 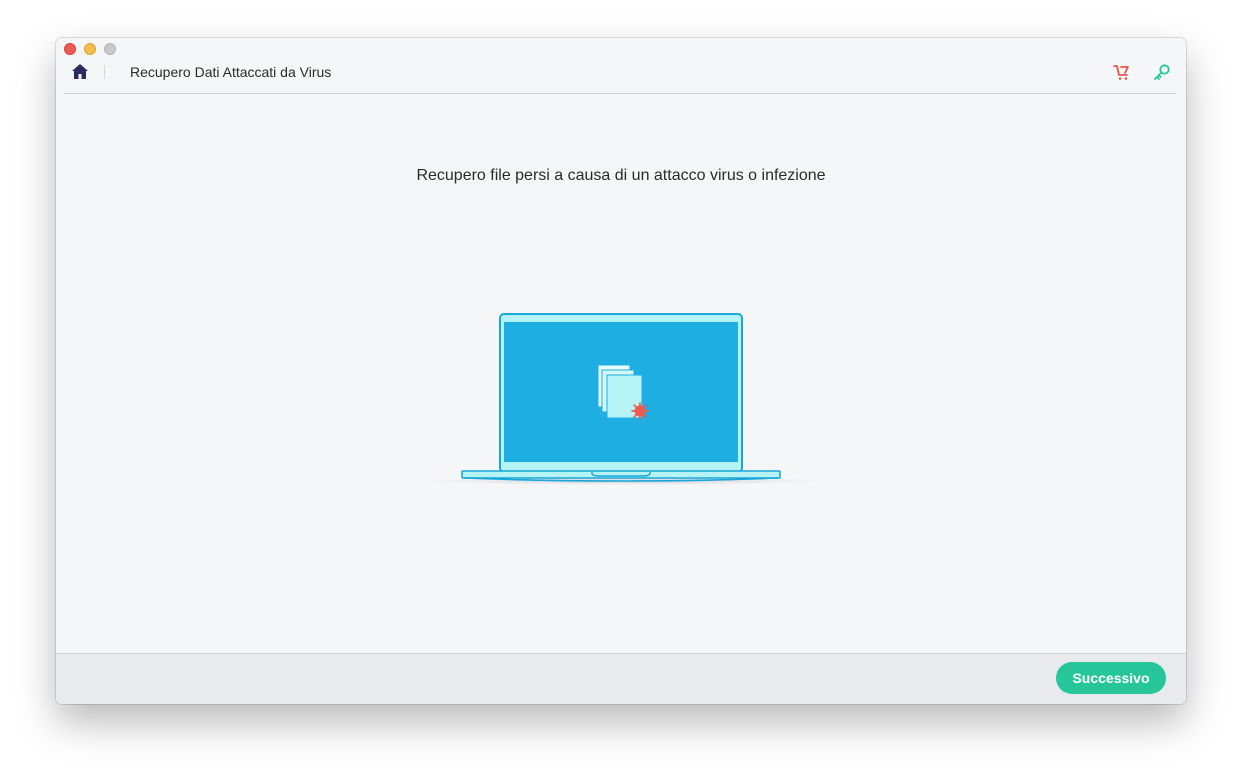 I want to click on header-bar: Recupero Dati Attaccati da Virus, so click(x=620, y=76).